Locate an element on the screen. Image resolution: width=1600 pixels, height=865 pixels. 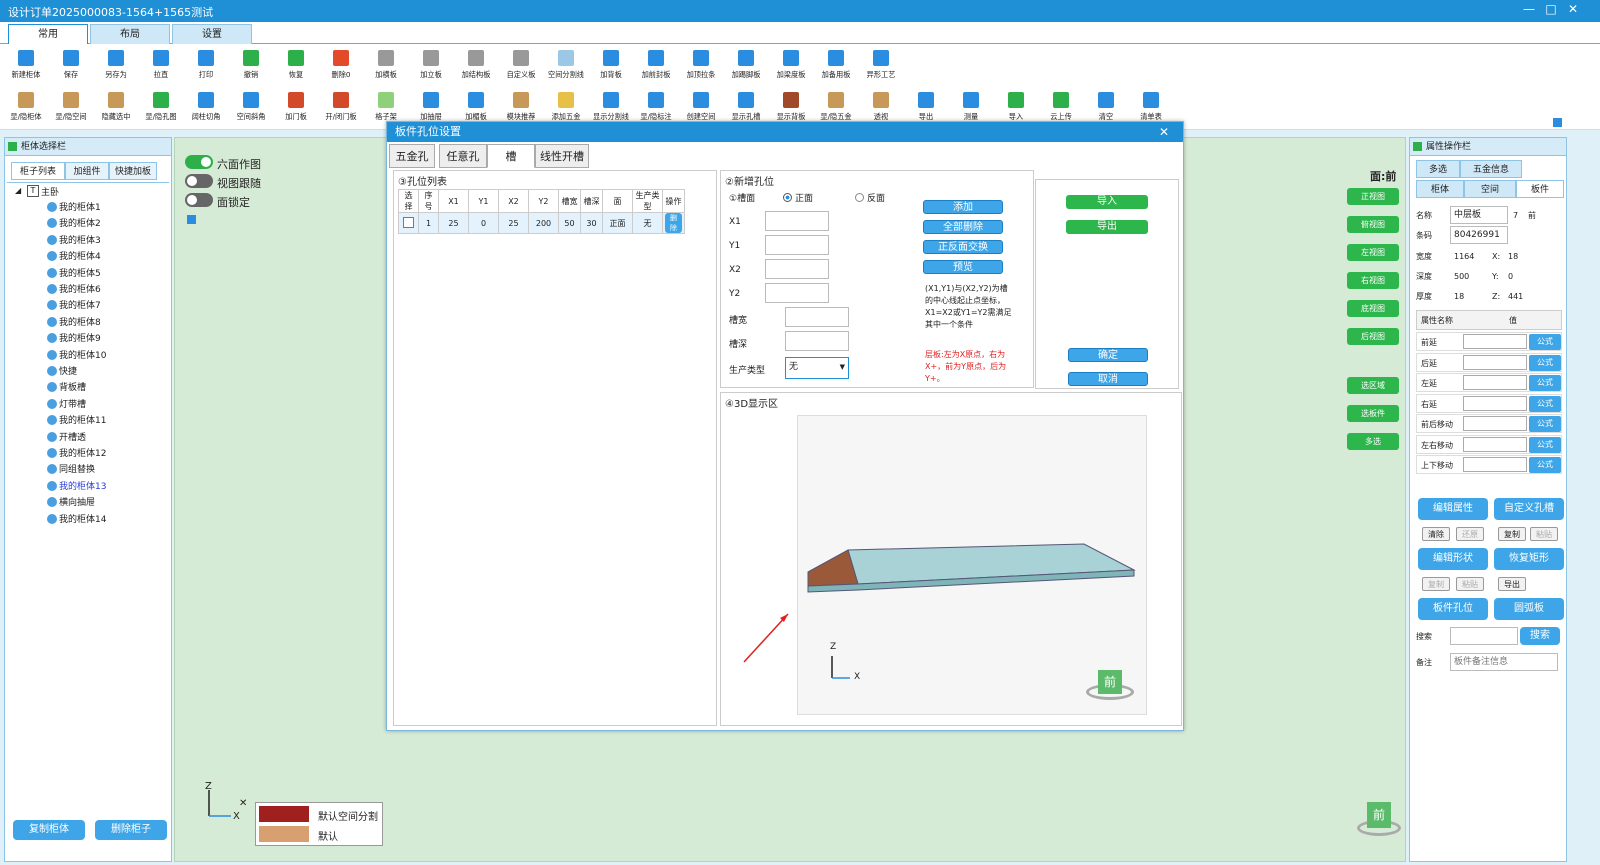
y2-input is located at coordinates (797, 293).